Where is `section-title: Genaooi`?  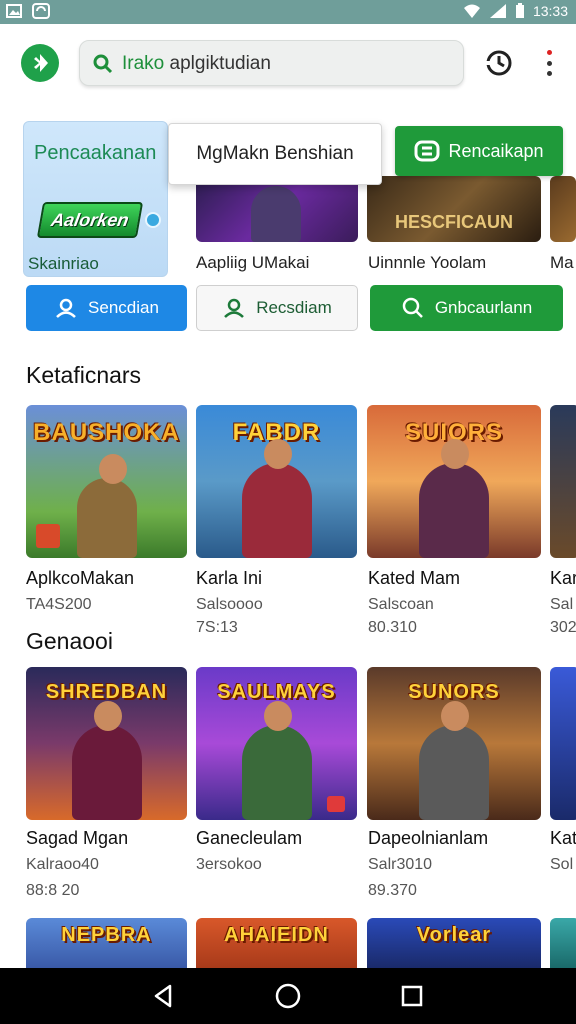
section-title: Genaooi is located at coordinates (69, 641).